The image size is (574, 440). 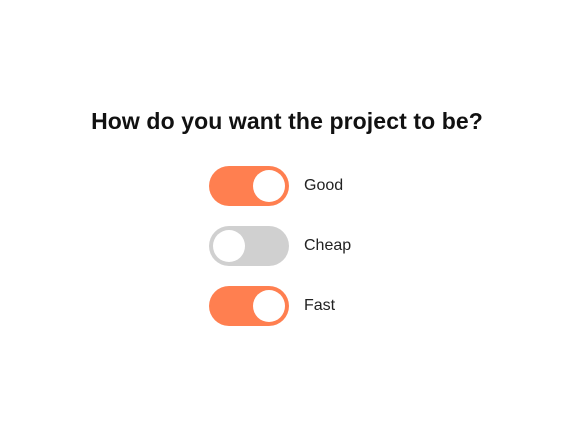 I want to click on option-fast: Fast, so click(x=280, y=306).